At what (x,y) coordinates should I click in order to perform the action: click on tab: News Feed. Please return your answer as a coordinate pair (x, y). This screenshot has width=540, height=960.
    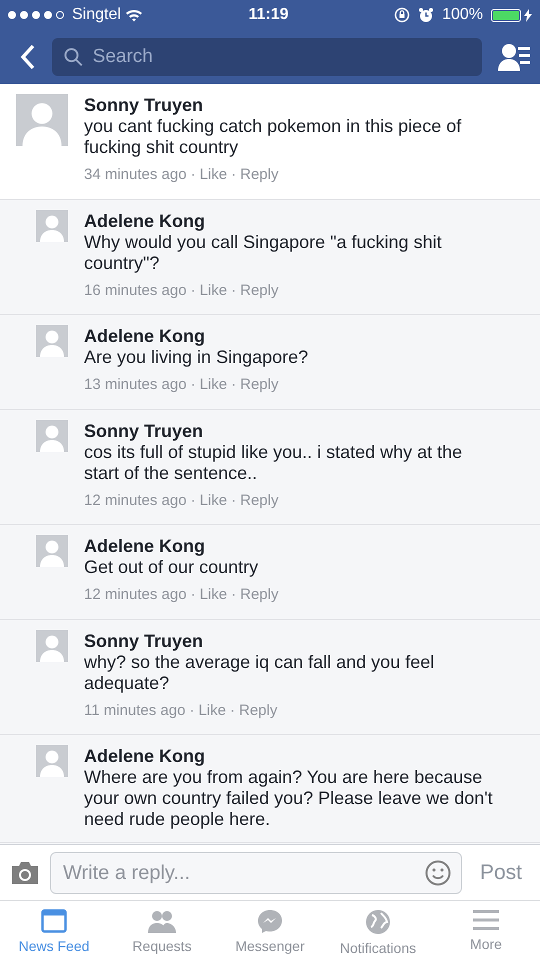
    Looking at the image, I should click on (54, 930).